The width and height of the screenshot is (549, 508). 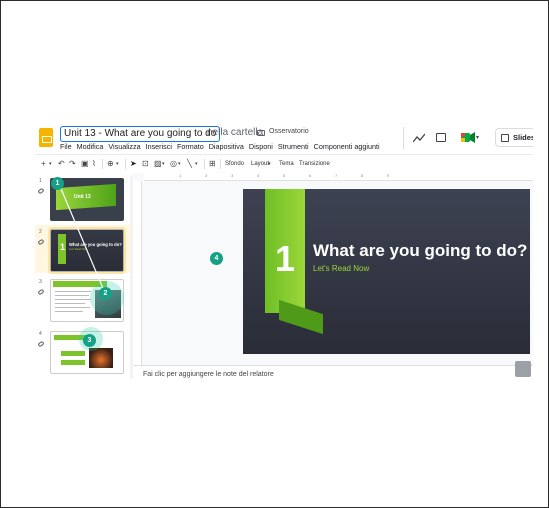 I want to click on notes-divider, so click(x=333, y=365).